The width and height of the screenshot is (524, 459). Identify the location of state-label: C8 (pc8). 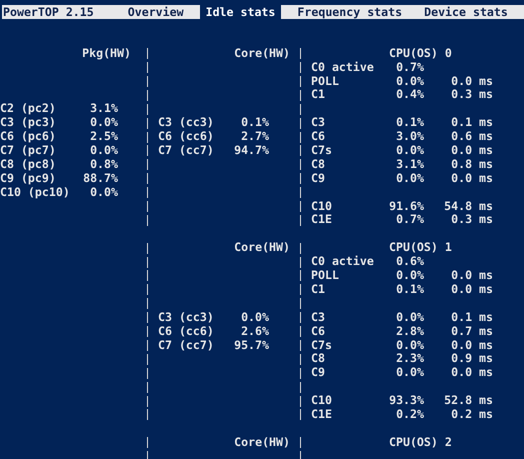
(28, 165).